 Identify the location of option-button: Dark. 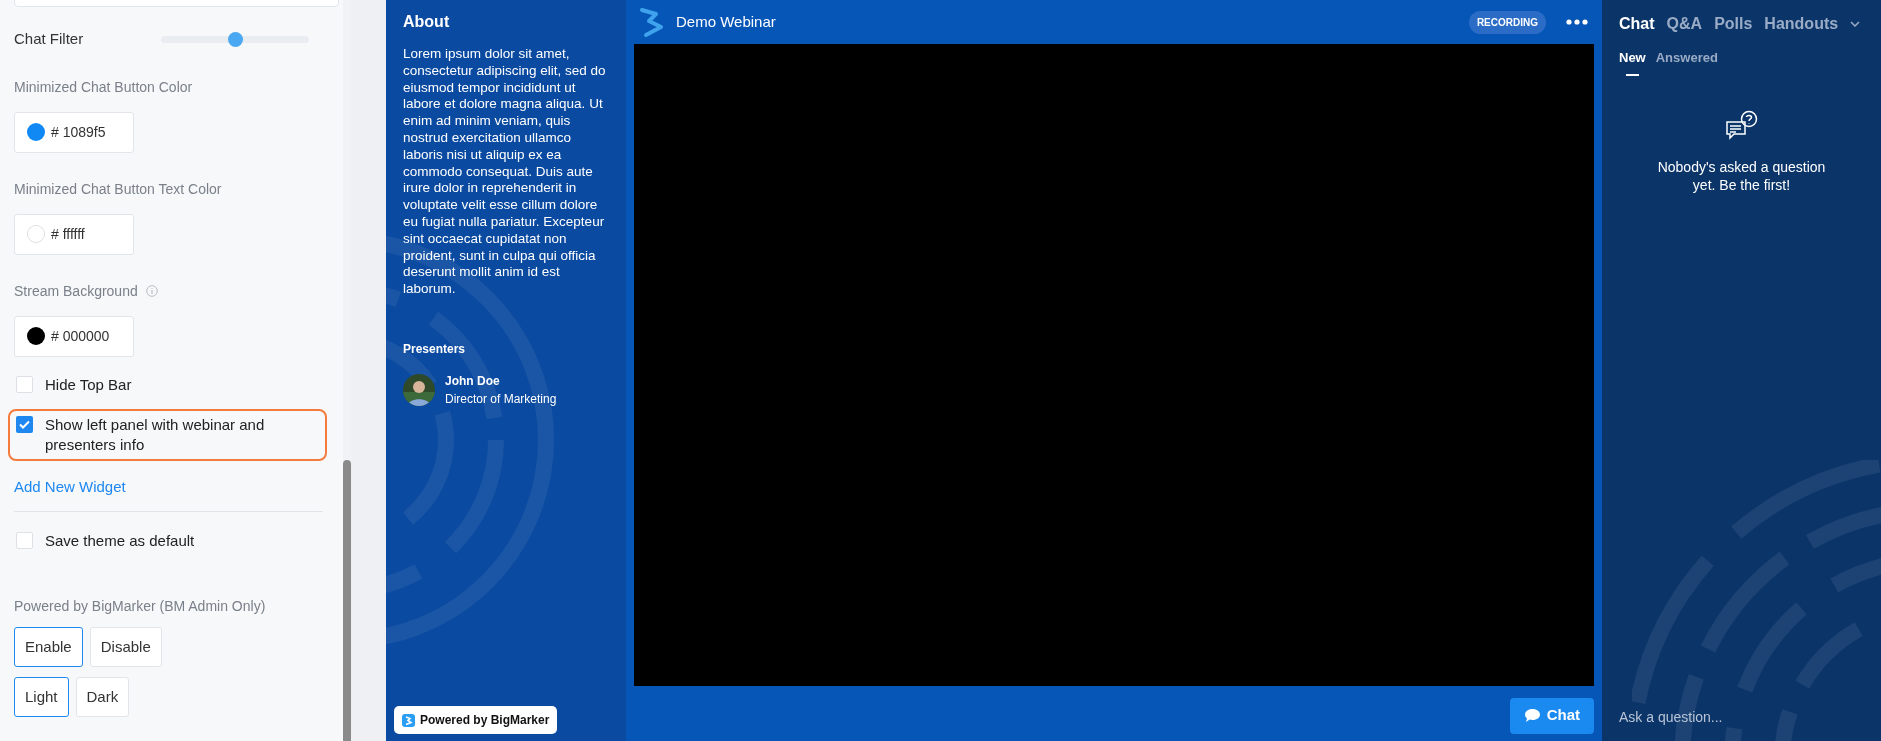
(102, 697).